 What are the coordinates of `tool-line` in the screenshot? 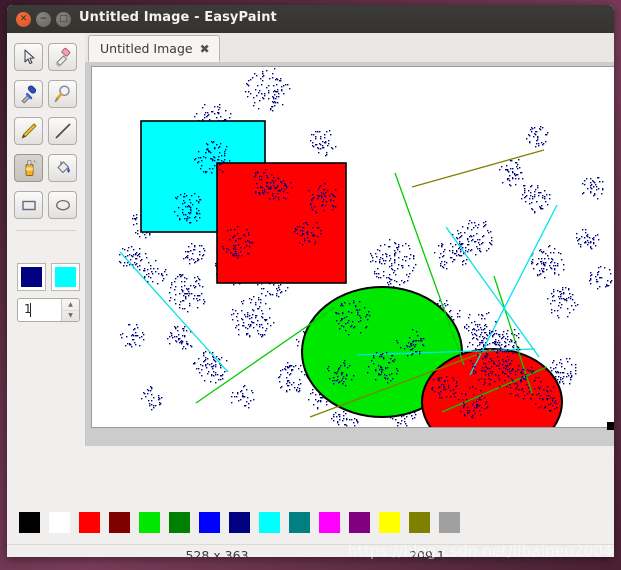 It's located at (62, 131).